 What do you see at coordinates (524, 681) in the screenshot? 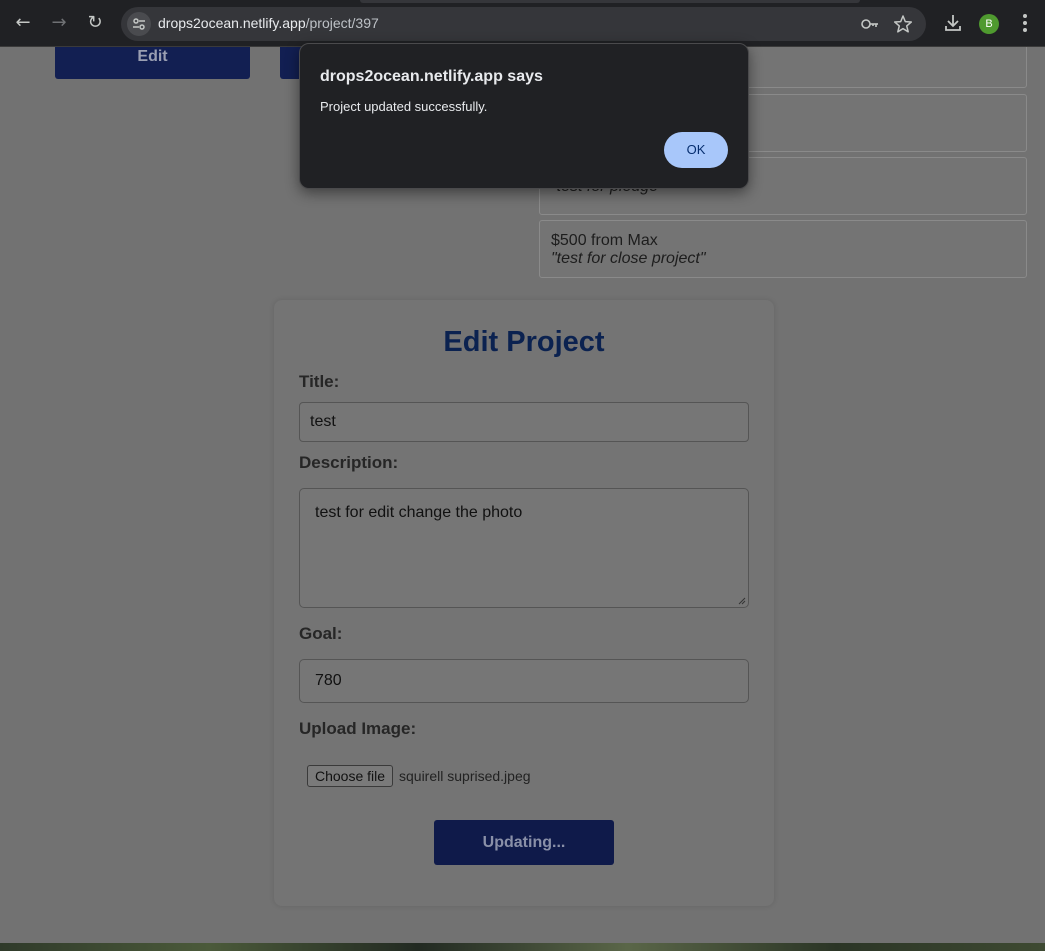
I see `goal-input: 780` at bounding box center [524, 681].